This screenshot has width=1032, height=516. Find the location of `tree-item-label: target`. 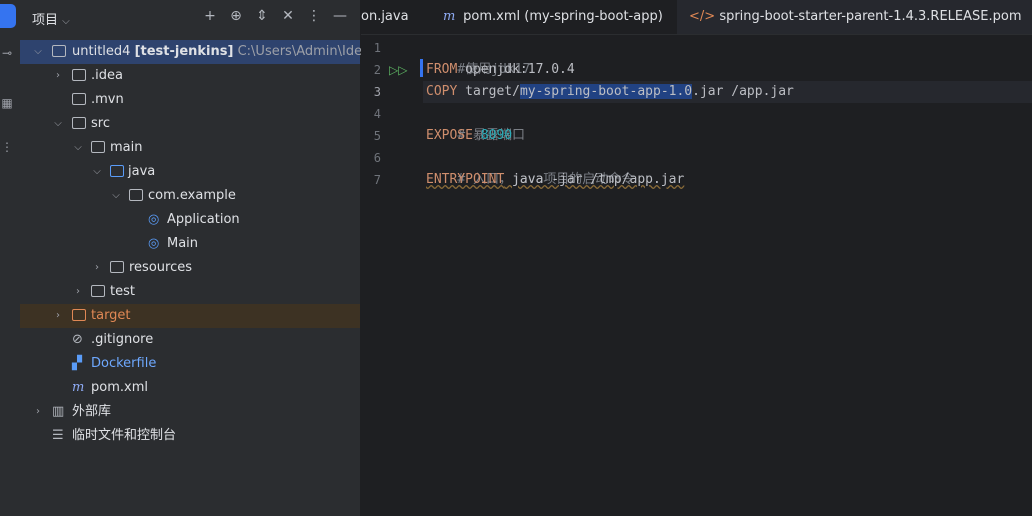

tree-item-label: target is located at coordinates (111, 315).